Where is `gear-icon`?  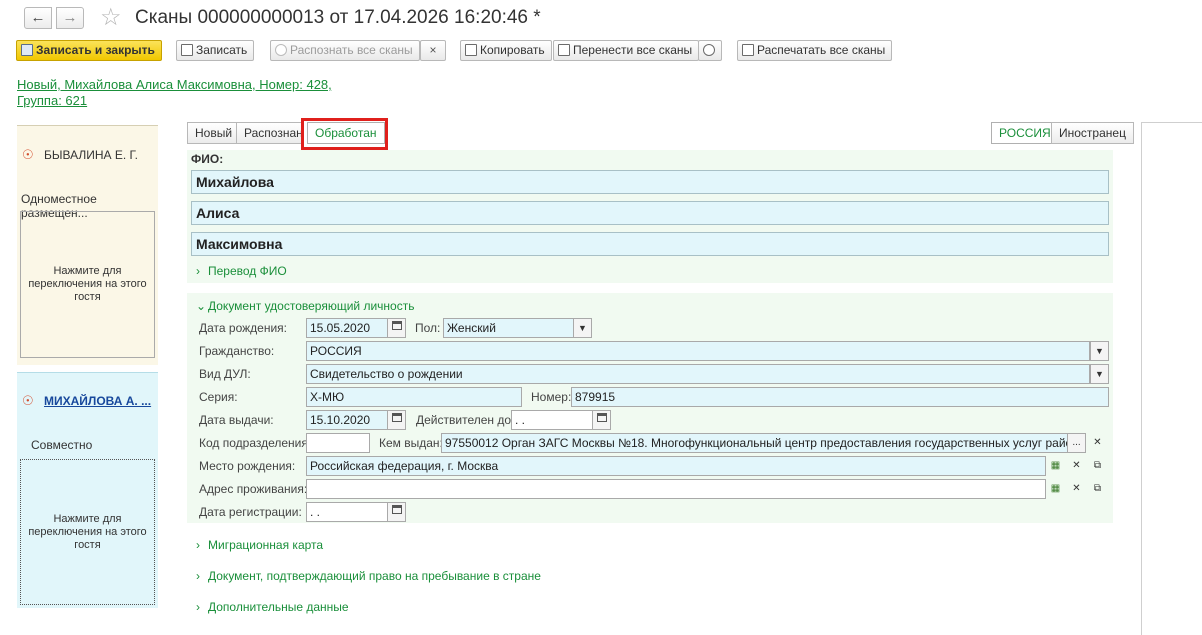 gear-icon is located at coordinates (281, 50).